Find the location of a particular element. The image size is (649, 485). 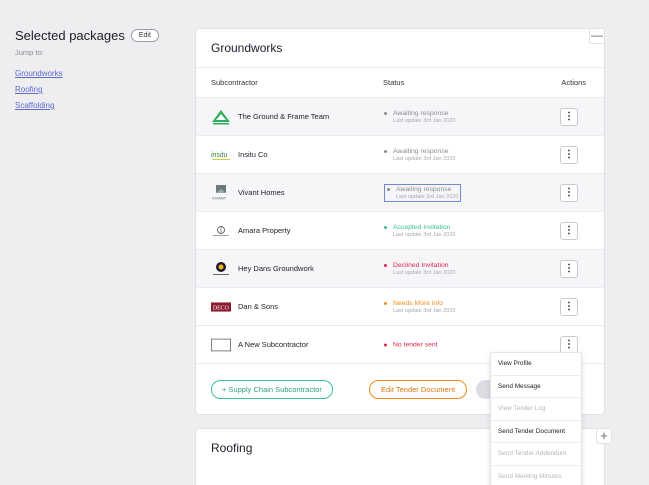

status-text: Accepted Invitation is located at coordinates (422, 227).